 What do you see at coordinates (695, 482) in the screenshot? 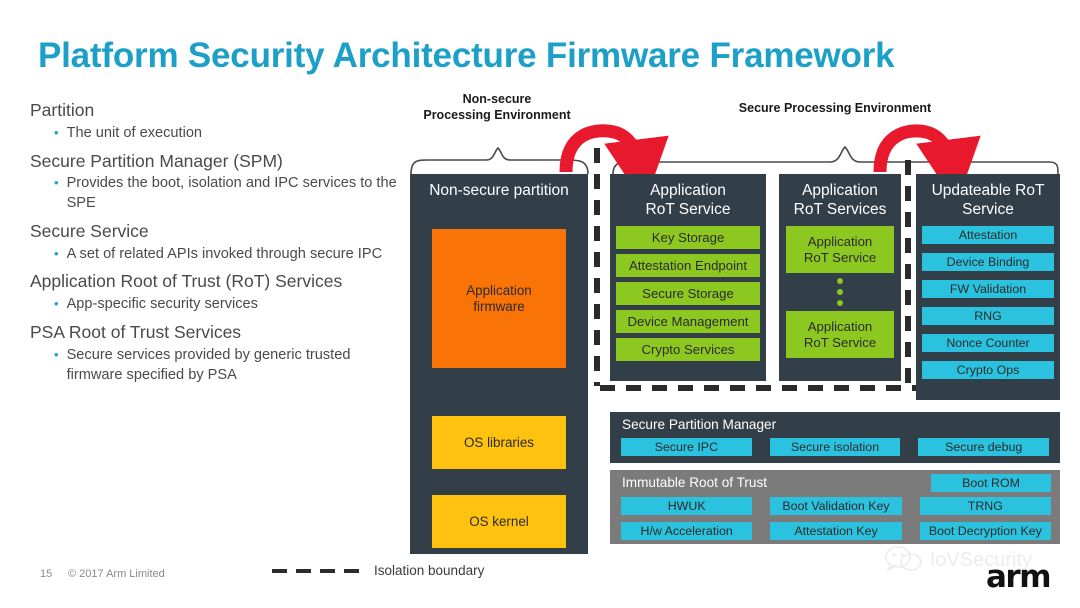
I see `panel-title-immutable-root-of-trust: Immutable Root of Trust` at bounding box center [695, 482].